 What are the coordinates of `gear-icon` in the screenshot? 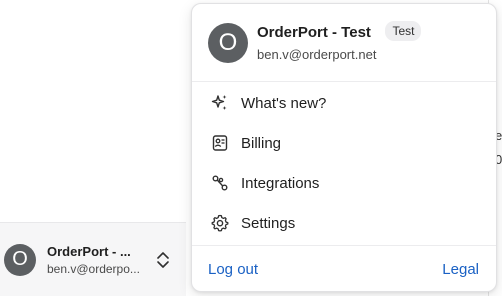 It's located at (220, 223).